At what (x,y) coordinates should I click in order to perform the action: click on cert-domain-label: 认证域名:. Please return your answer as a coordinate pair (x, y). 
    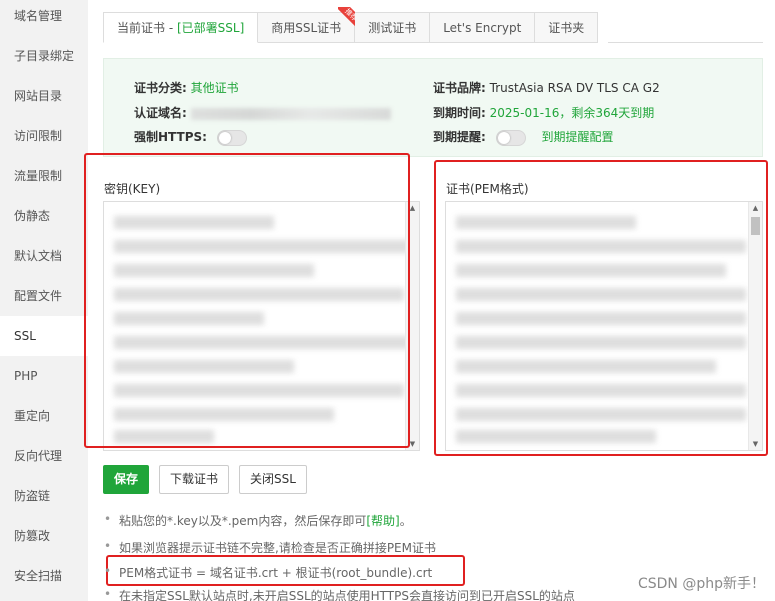
    Looking at the image, I should click on (160, 113).